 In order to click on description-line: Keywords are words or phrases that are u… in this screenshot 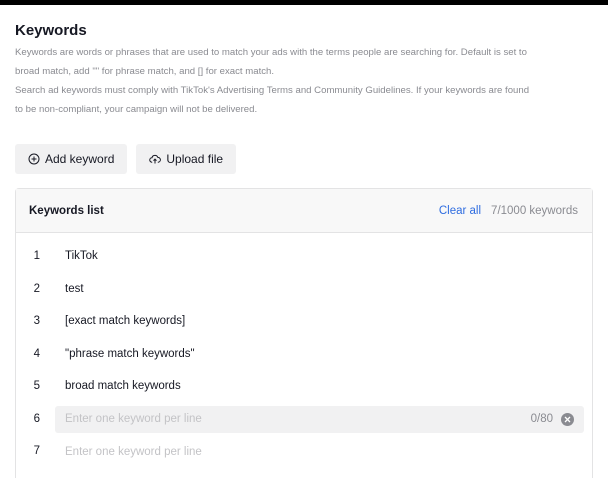, I will do `click(271, 52)`.